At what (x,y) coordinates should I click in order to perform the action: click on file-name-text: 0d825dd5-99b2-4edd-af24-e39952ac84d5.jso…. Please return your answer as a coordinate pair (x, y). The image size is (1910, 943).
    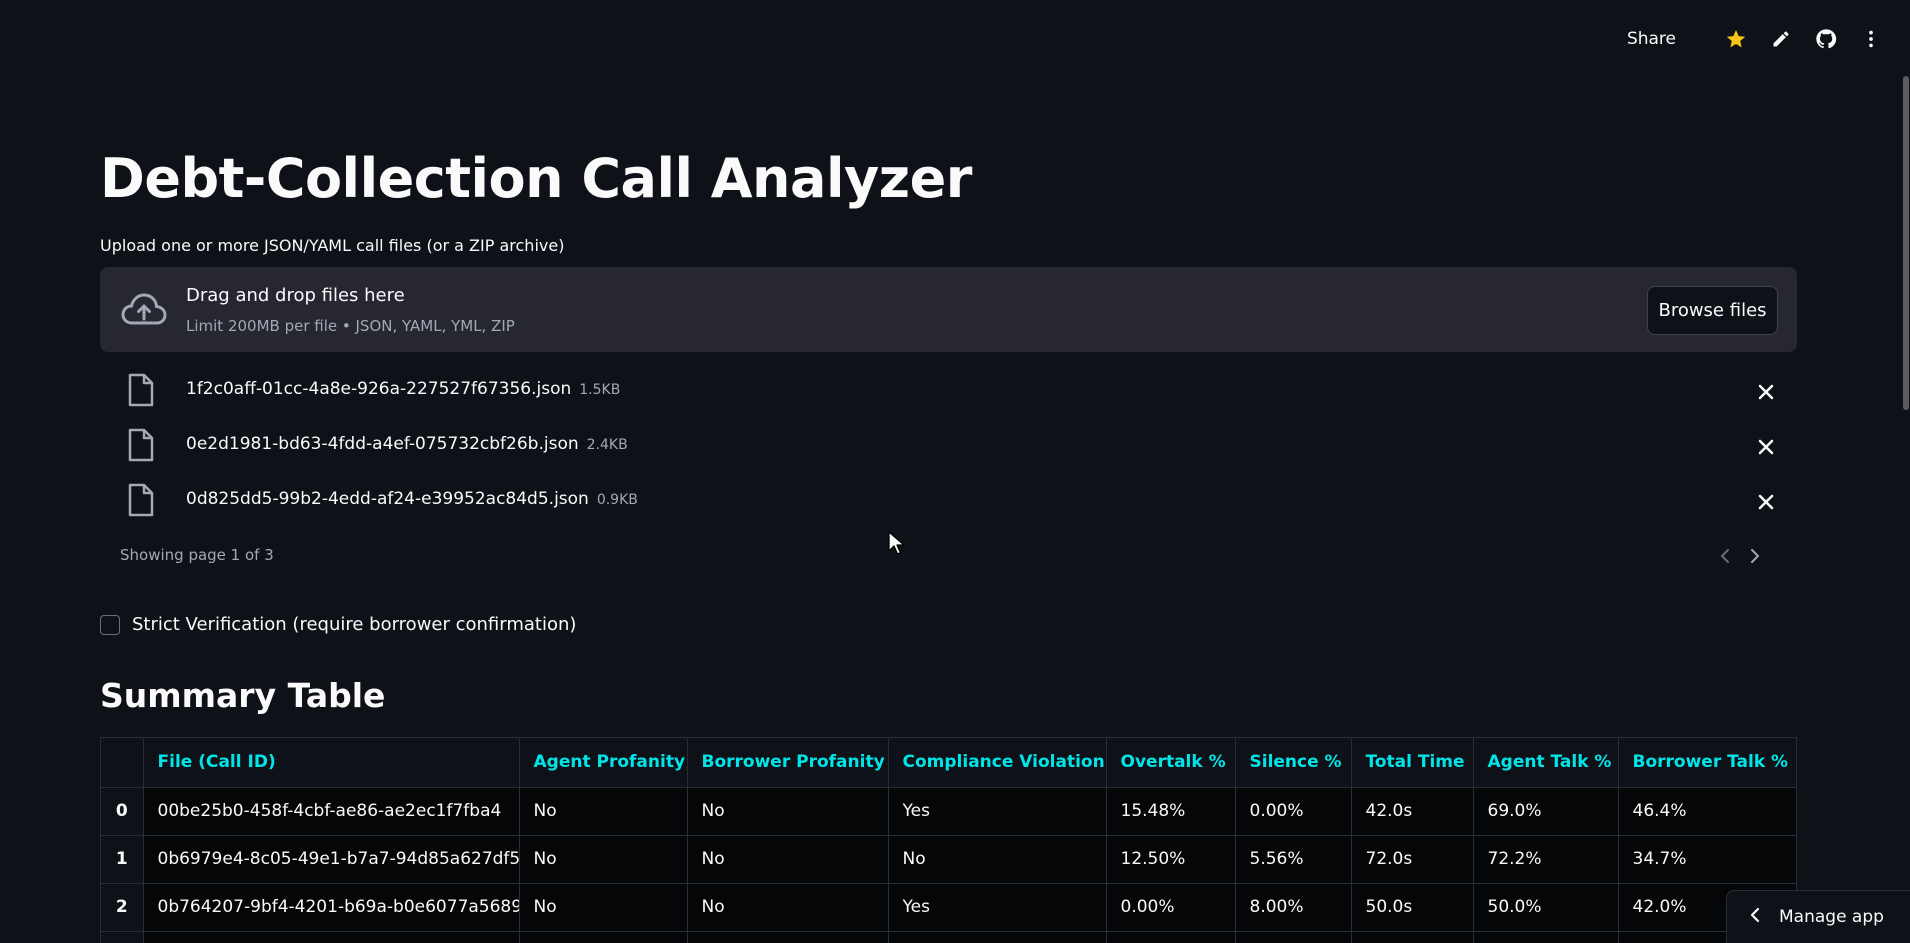
    Looking at the image, I should click on (387, 499).